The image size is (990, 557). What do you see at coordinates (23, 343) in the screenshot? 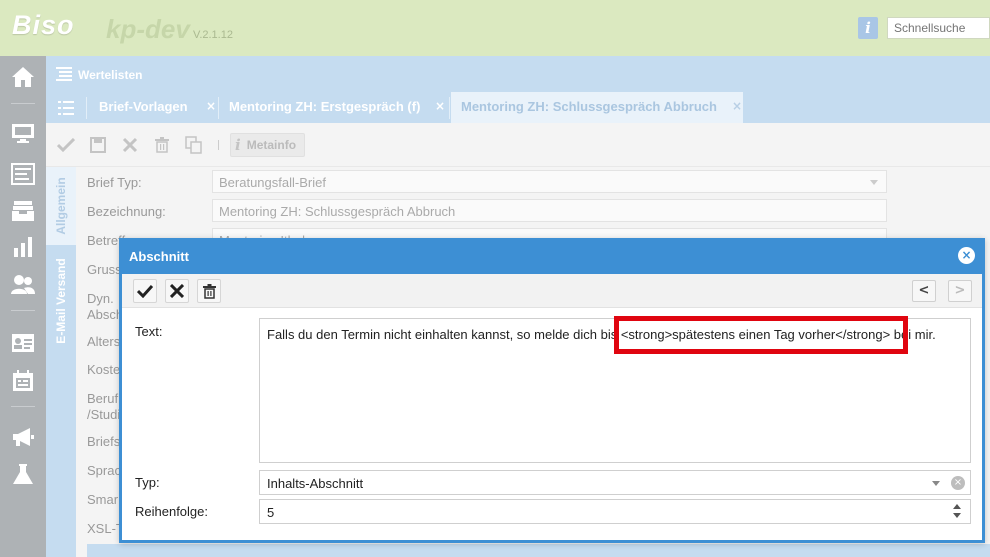
I see `contact-card-icon` at bounding box center [23, 343].